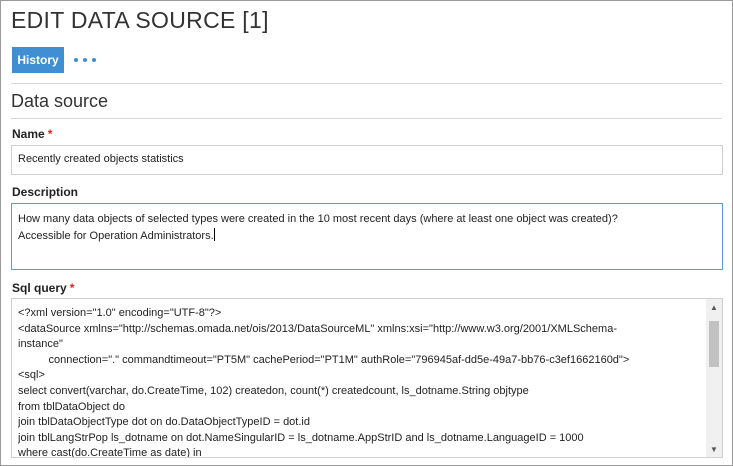 The image size is (733, 466). What do you see at coordinates (120, 313) in the screenshot?
I see `sql-line: <?xml version="1.0" encoding="UTF-8"?>` at bounding box center [120, 313].